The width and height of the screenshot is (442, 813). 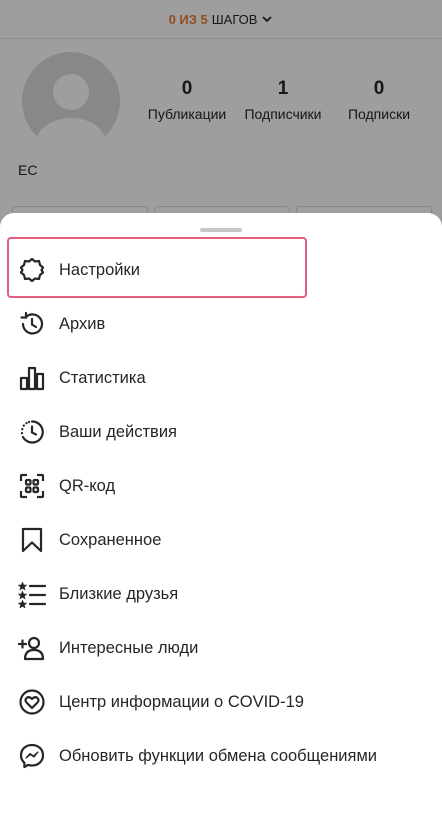 I want to click on menu-item-label: Архив, so click(x=82, y=323).